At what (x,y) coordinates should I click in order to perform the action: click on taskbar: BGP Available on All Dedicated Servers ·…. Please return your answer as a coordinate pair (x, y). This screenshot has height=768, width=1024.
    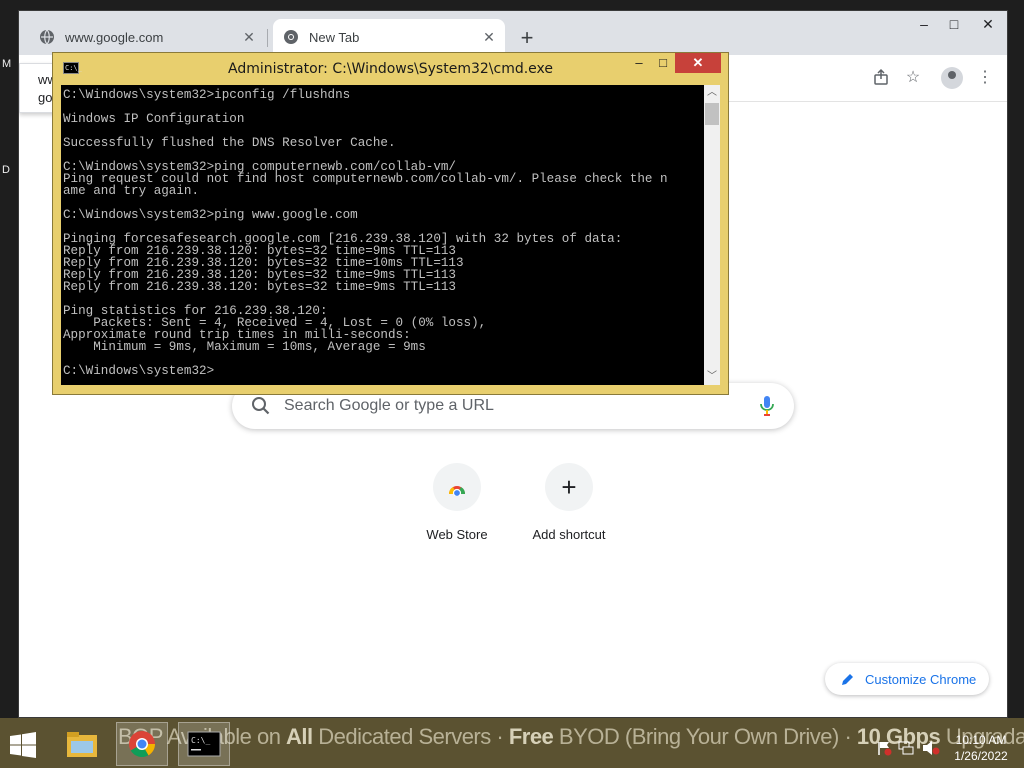
    Looking at the image, I should click on (512, 743).